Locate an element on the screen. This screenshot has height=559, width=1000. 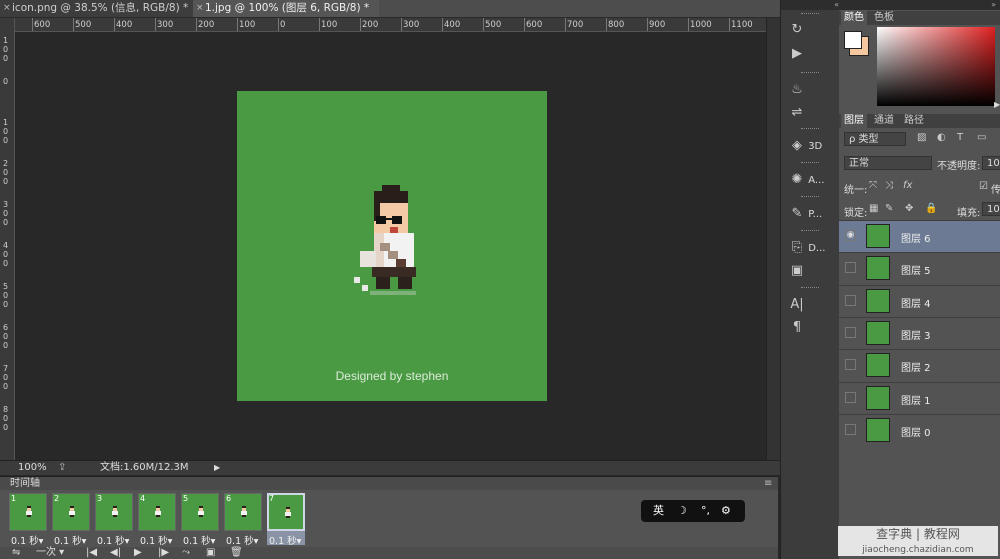
layer-name: 图层 1 is located at coordinates (916, 401).